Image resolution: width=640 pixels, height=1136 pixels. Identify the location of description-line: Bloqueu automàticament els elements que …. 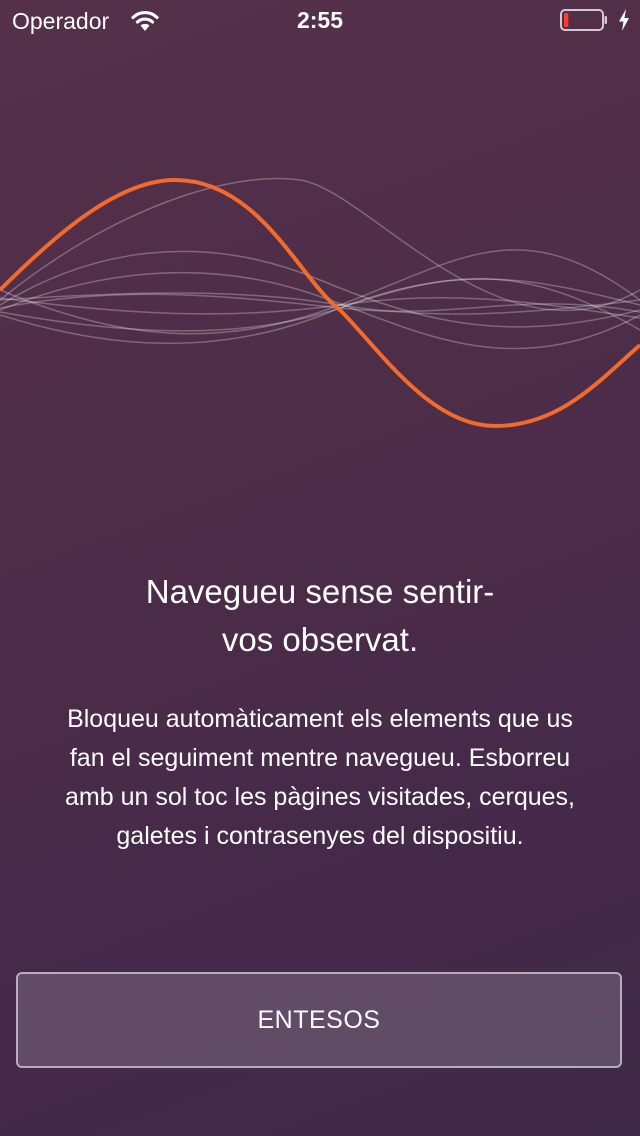
(320, 719).